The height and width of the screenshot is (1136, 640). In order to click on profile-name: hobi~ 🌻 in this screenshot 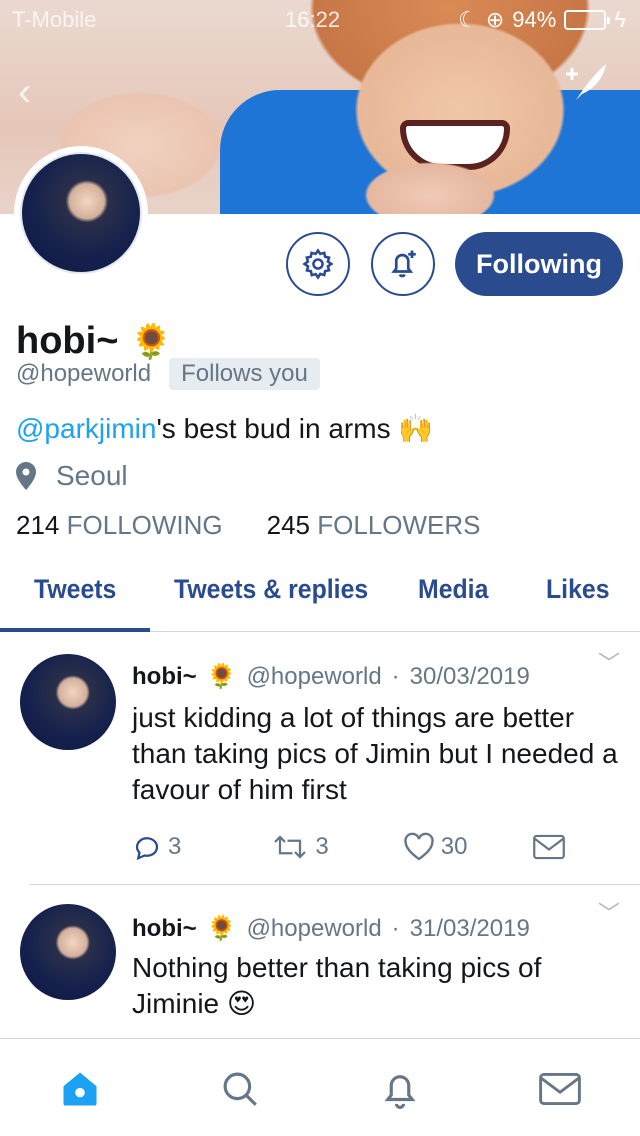, I will do `click(94, 341)`.